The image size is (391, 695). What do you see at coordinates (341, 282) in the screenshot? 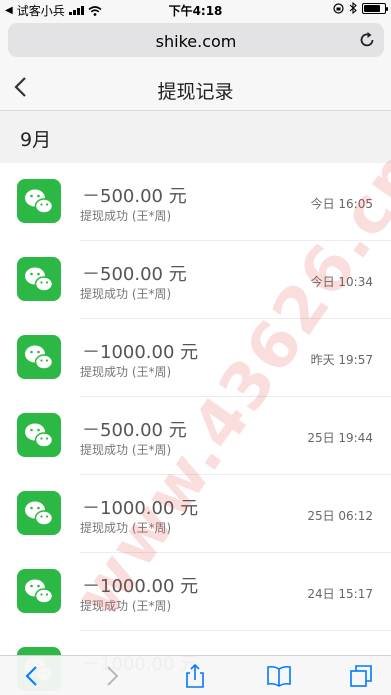
I see `record-time: 今日 10:34` at bounding box center [341, 282].